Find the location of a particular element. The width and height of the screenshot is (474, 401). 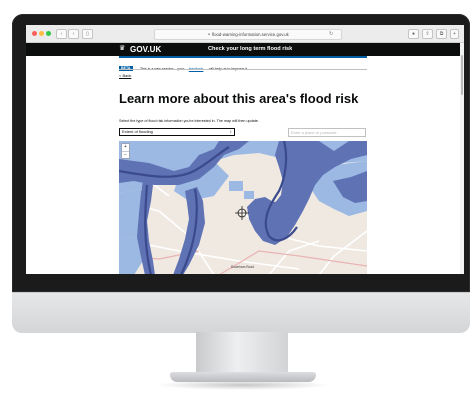

select-arrows-icon: ↕ is located at coordinates (230, 131).